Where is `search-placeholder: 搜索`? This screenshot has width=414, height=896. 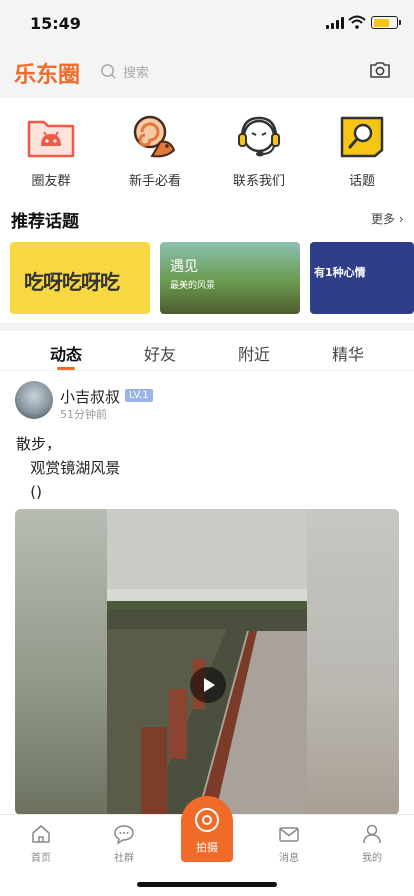 search-placeholder: 搜索 is located at coordinates (136, 73).